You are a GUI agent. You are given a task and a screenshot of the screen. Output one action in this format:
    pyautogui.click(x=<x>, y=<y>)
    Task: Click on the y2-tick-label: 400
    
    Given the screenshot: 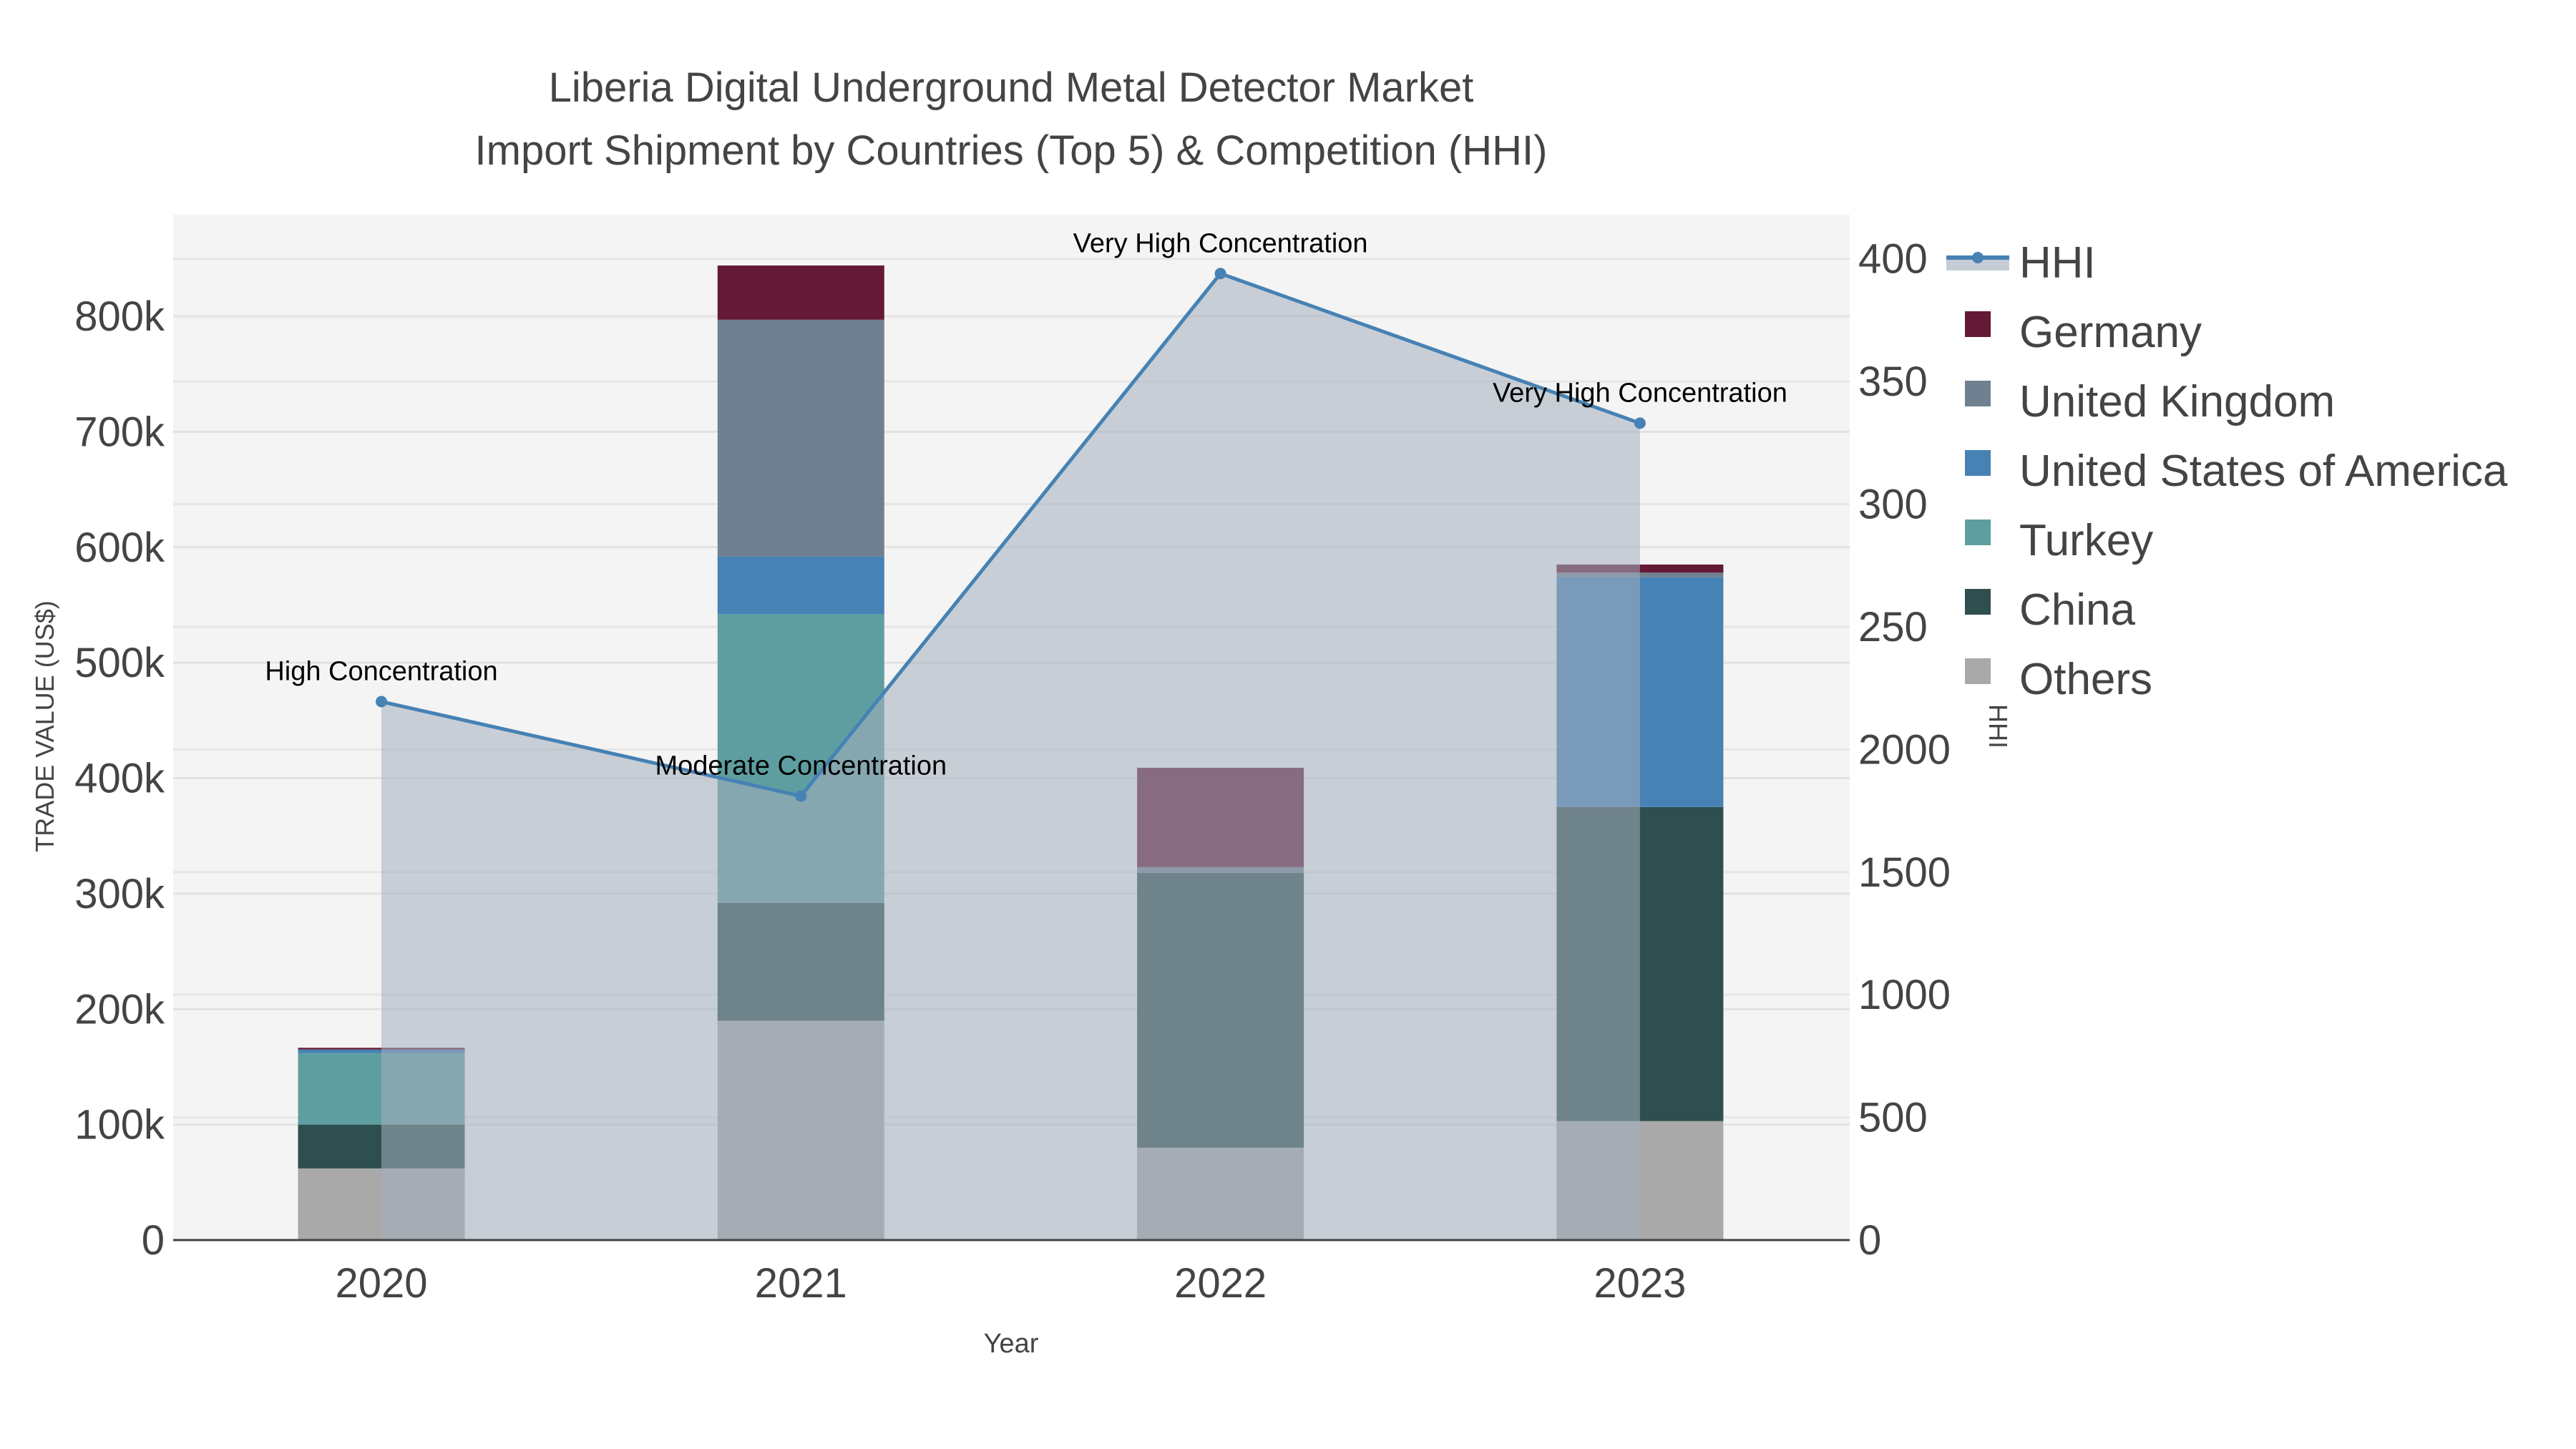 What is the action you would take?
    pyautogui.click(x=1893, y=259)
    